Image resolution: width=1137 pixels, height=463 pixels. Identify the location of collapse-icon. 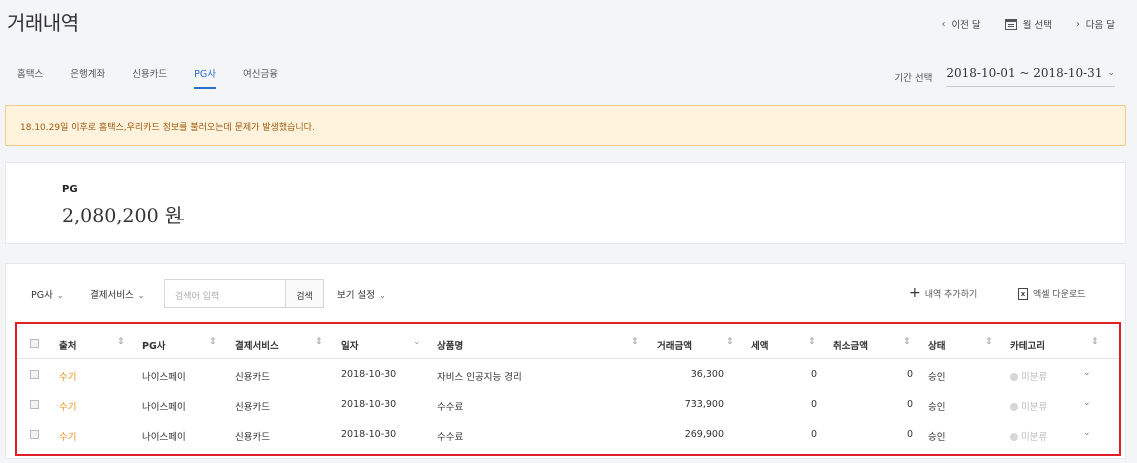
(180, 219).